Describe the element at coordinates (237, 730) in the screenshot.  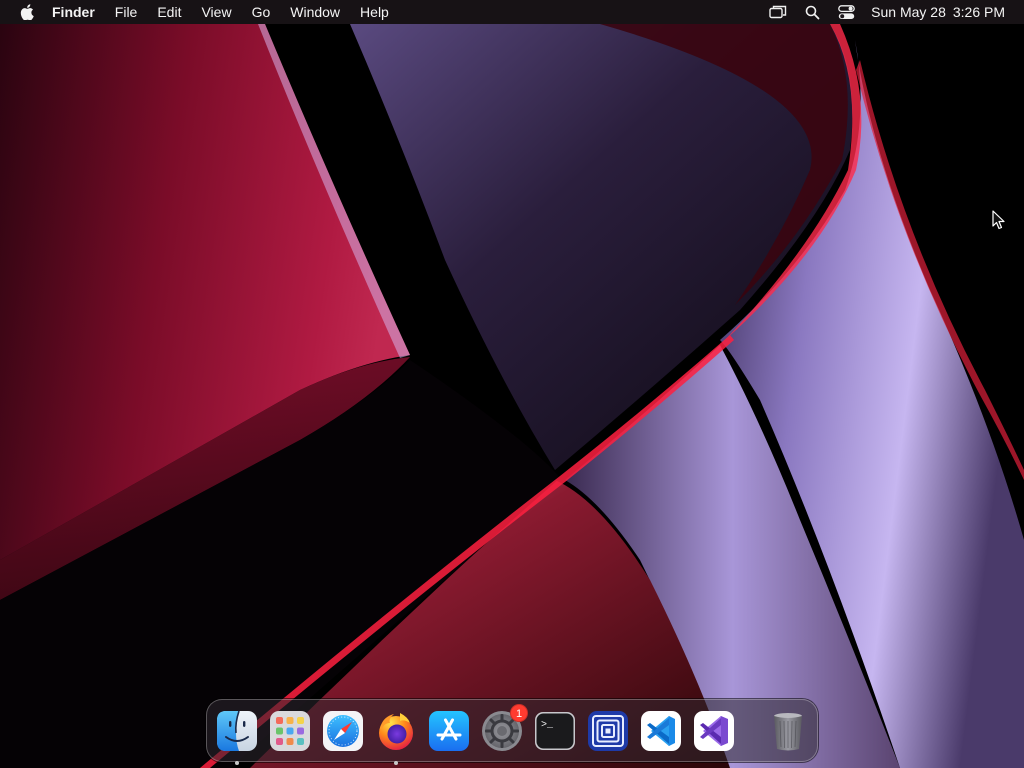
I see `finder-icon` at that location.